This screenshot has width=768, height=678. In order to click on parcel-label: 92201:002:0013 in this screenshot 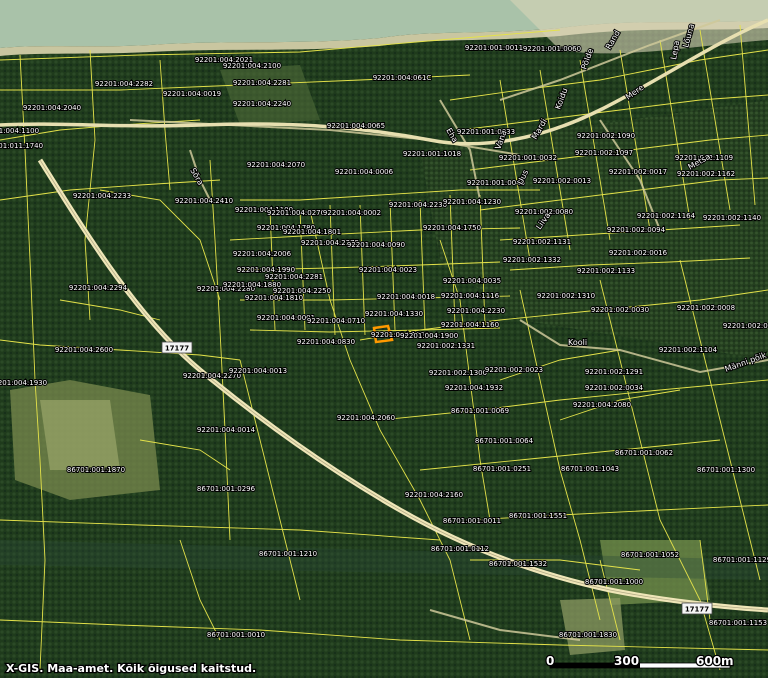, I will do `click(562, 181)`.